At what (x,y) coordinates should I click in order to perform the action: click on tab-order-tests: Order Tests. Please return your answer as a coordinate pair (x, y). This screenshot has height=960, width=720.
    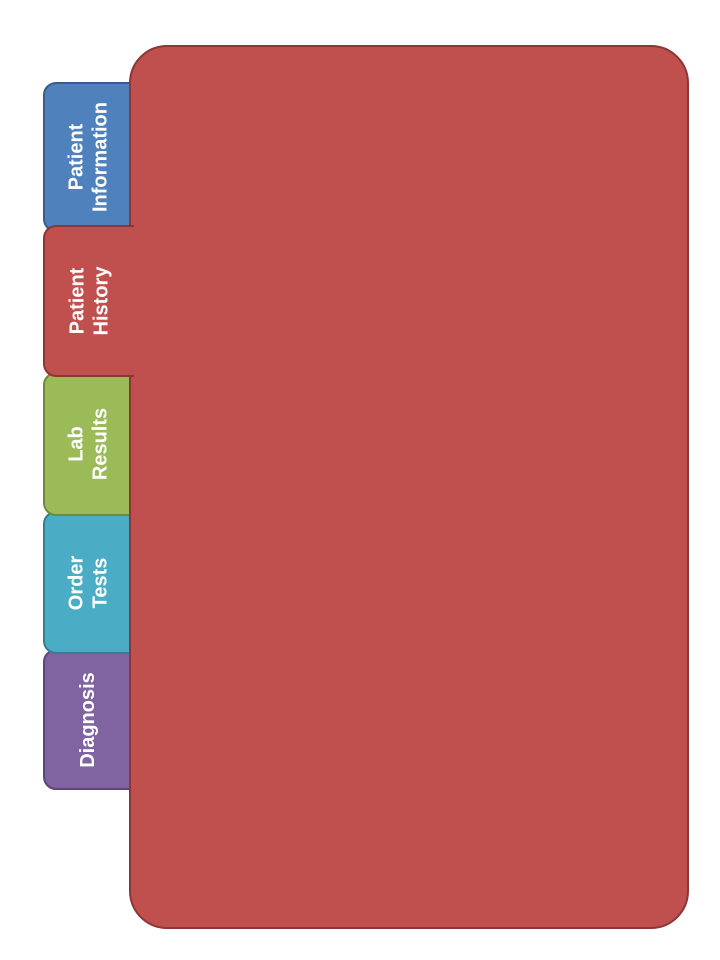
    Looking at the image, I should click on (89, 582).